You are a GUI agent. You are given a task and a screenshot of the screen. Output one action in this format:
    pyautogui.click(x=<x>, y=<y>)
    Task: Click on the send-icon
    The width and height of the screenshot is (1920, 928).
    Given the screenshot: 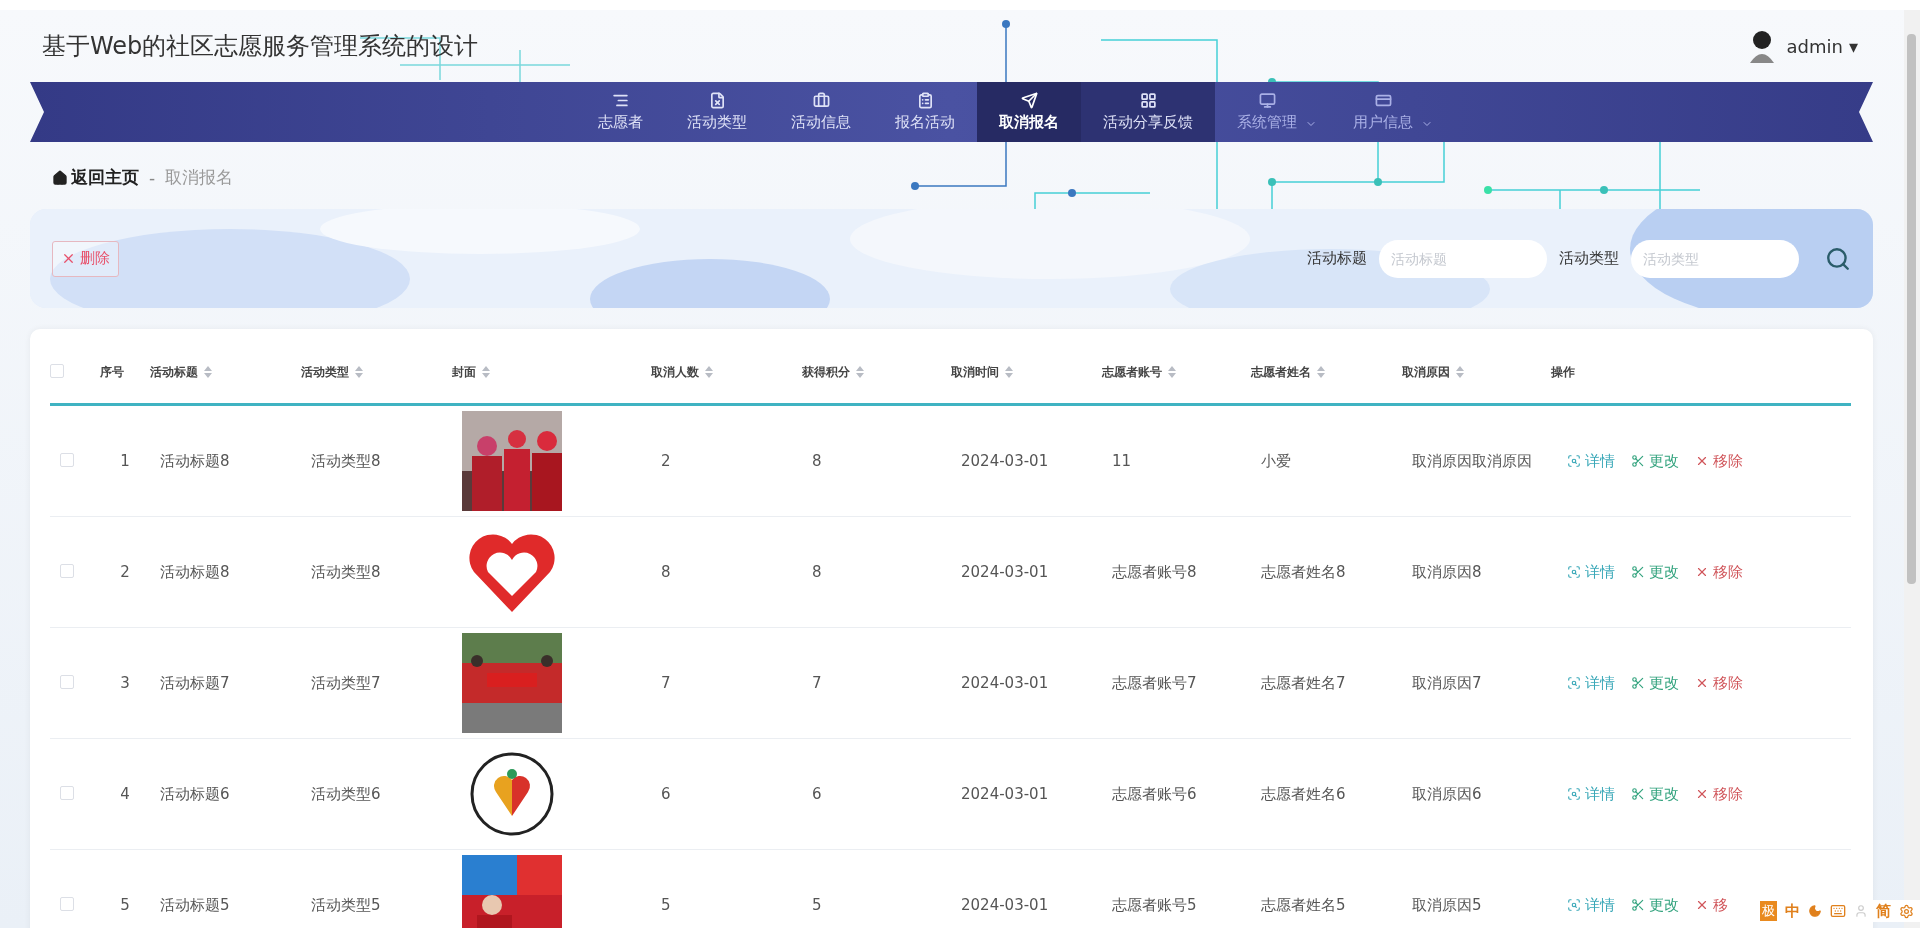 What is the action you would take?
    pyautogui.click(x=1029, y=100)
    